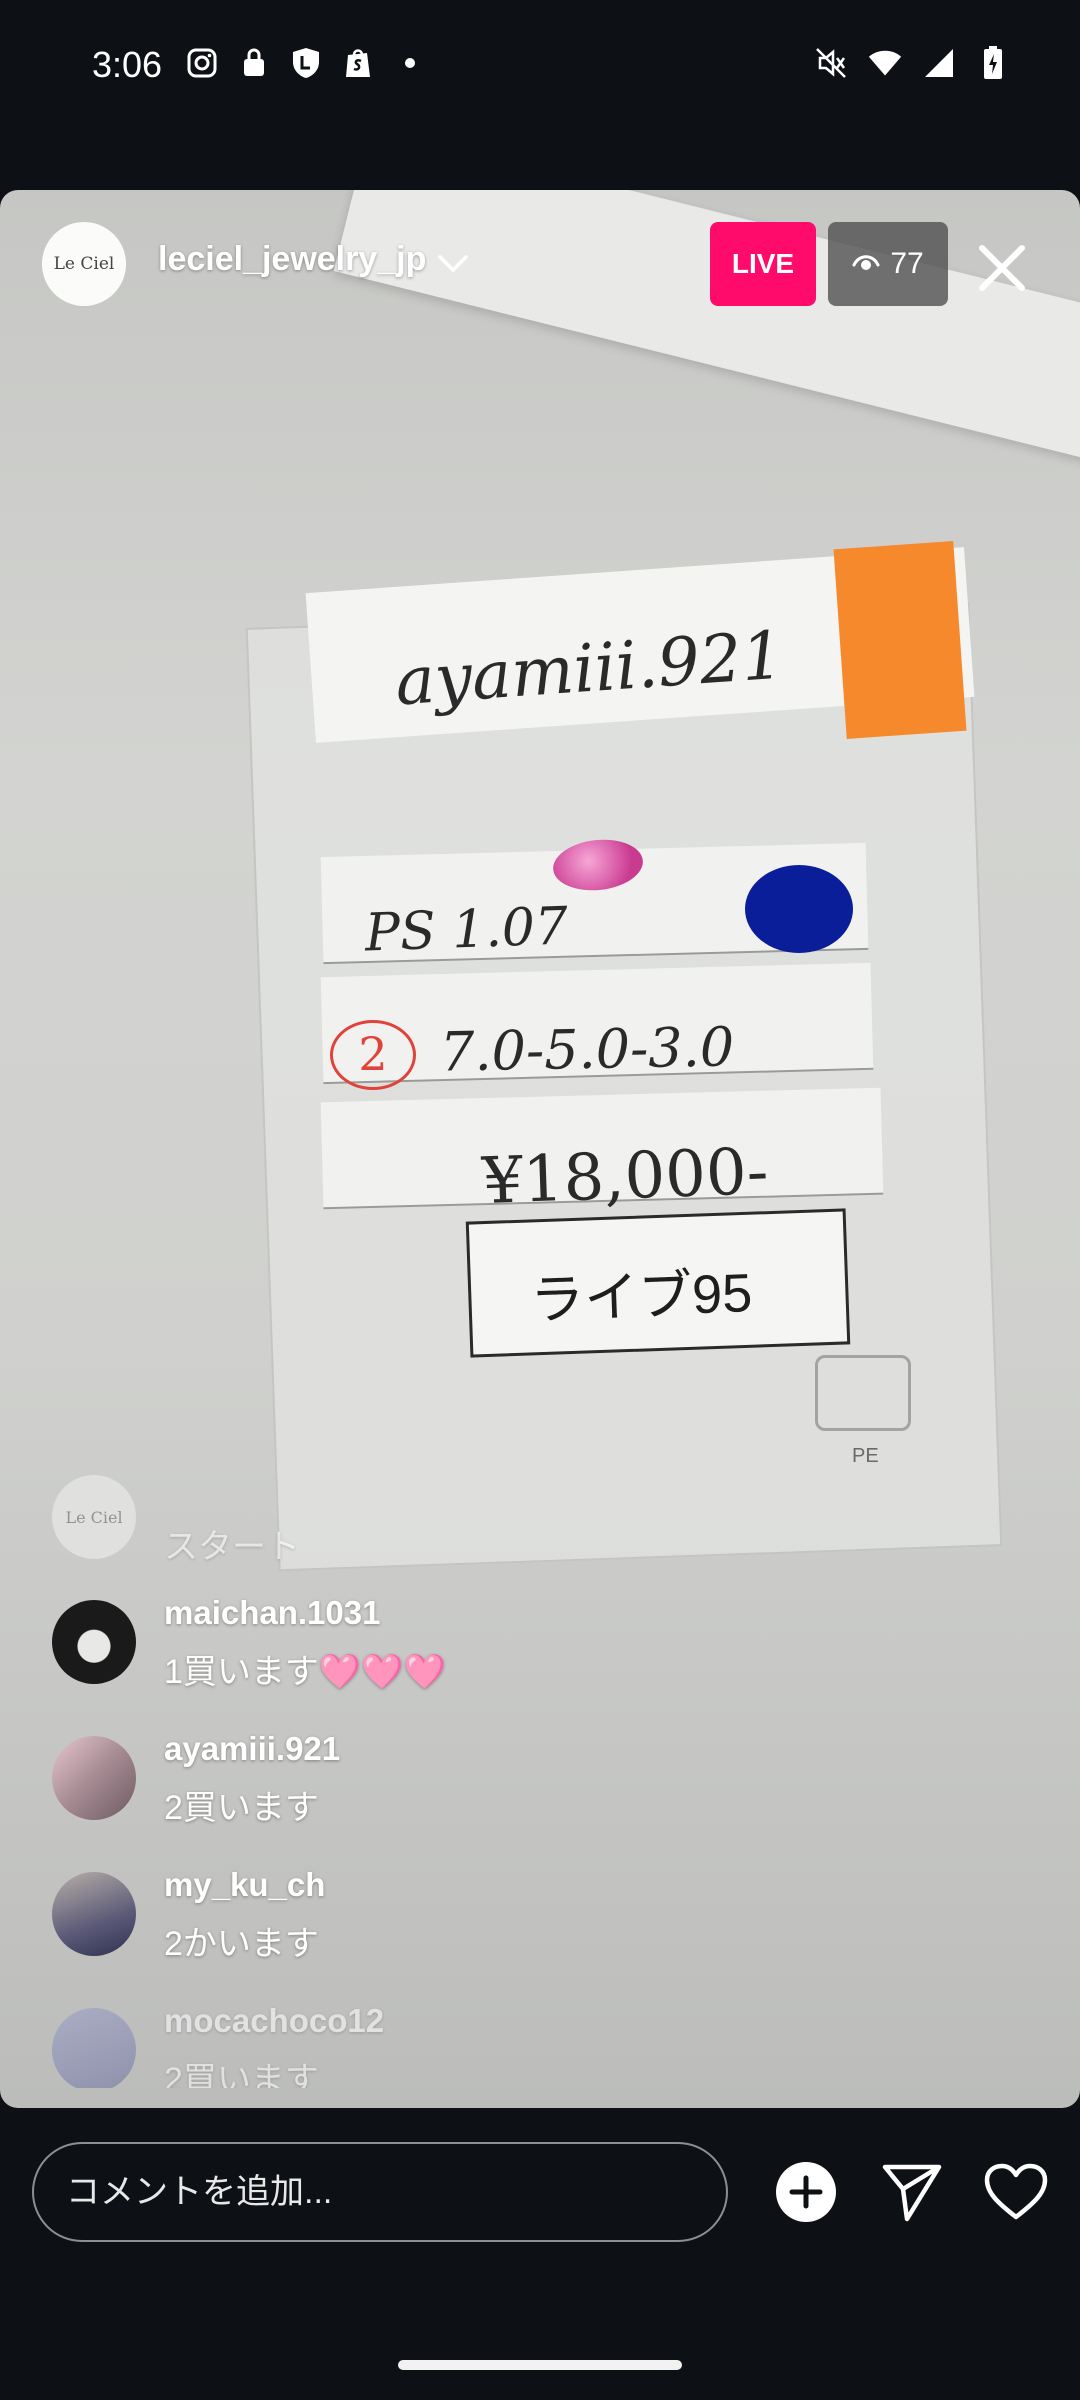  Describe the element at coordinates (865, 1456) in the screenshot. I see `recycle-label: PE` at that location.